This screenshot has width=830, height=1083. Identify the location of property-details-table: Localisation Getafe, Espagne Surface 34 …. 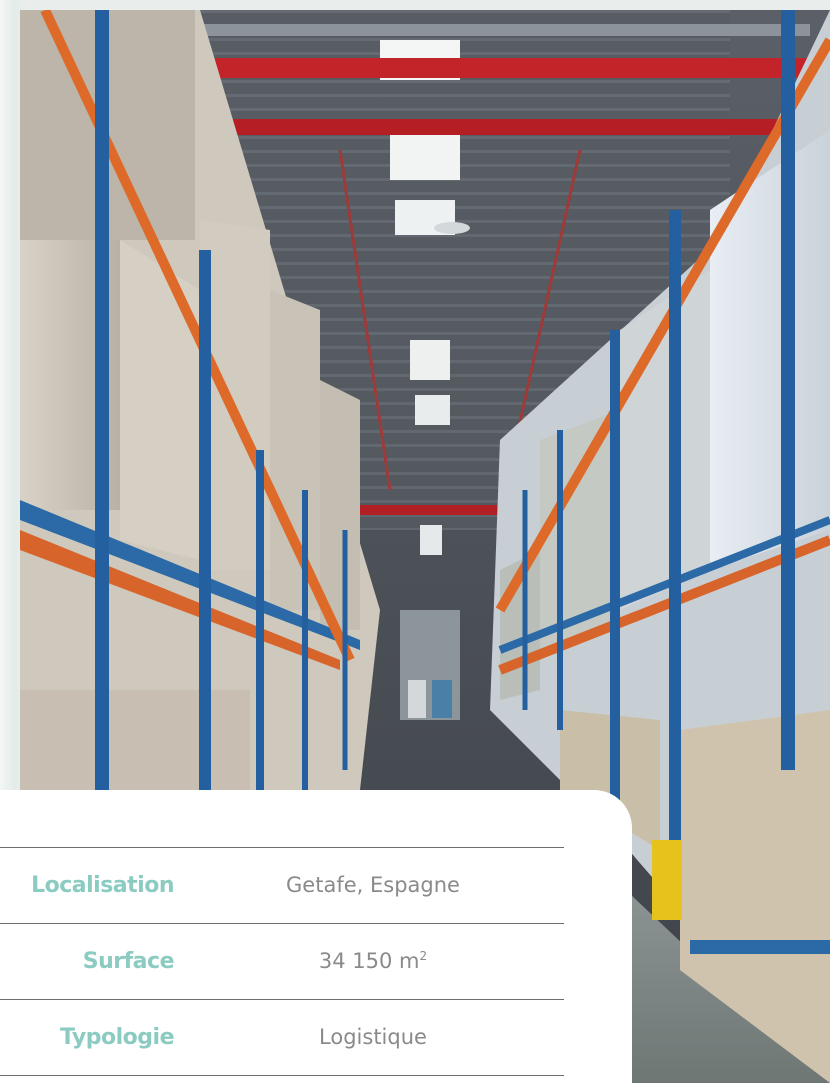
(282, 961).